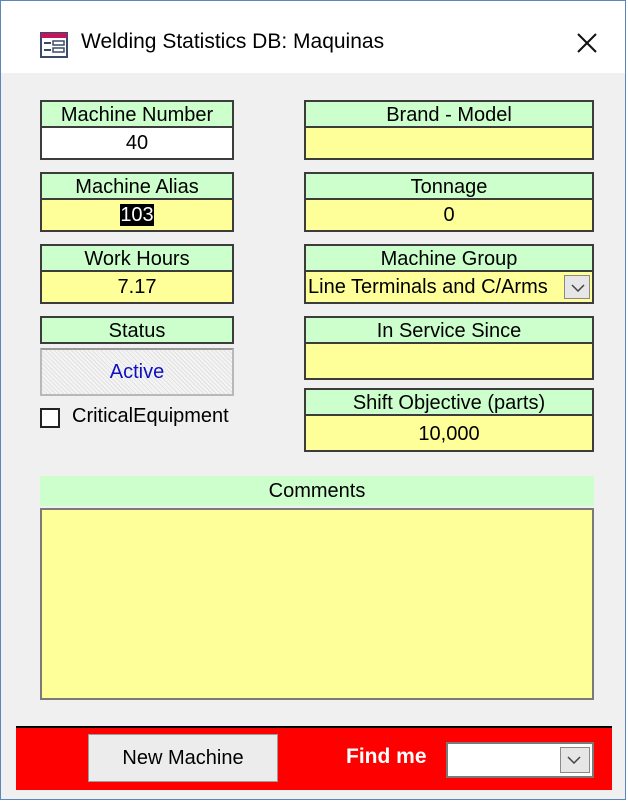 The width and height of the screenshot is (628, 802). I want to click on title-bar: Welding Statistics DB: Maquinas, so click(313, 37).